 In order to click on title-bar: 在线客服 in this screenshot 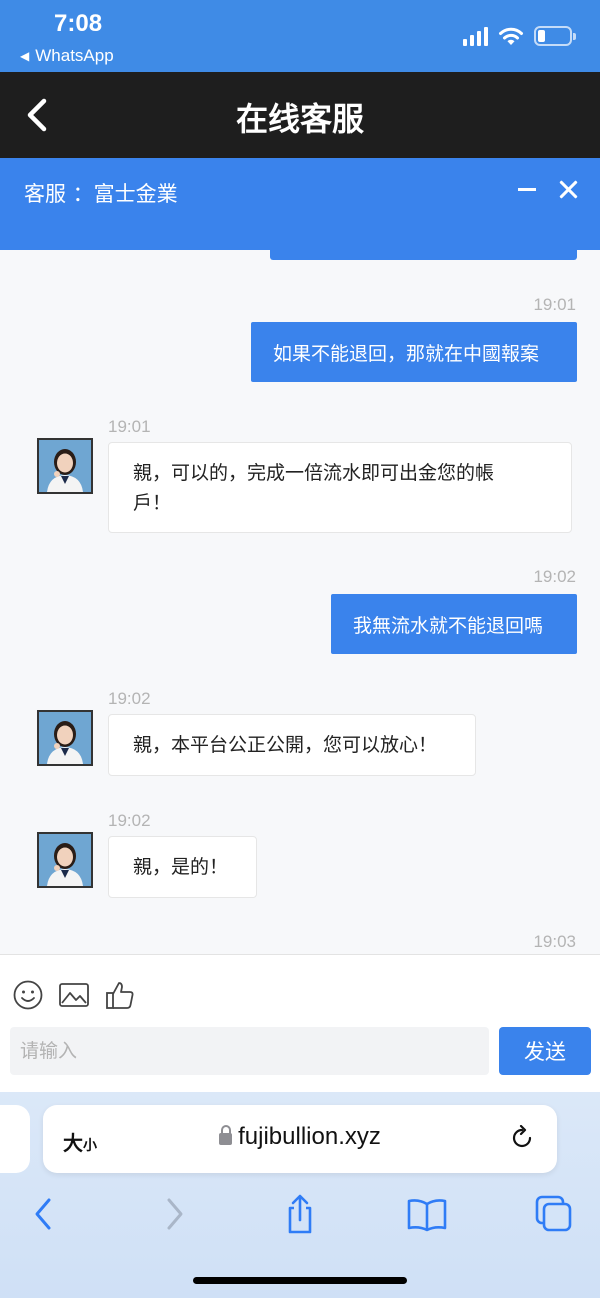, I will do `click(300, 115)`.